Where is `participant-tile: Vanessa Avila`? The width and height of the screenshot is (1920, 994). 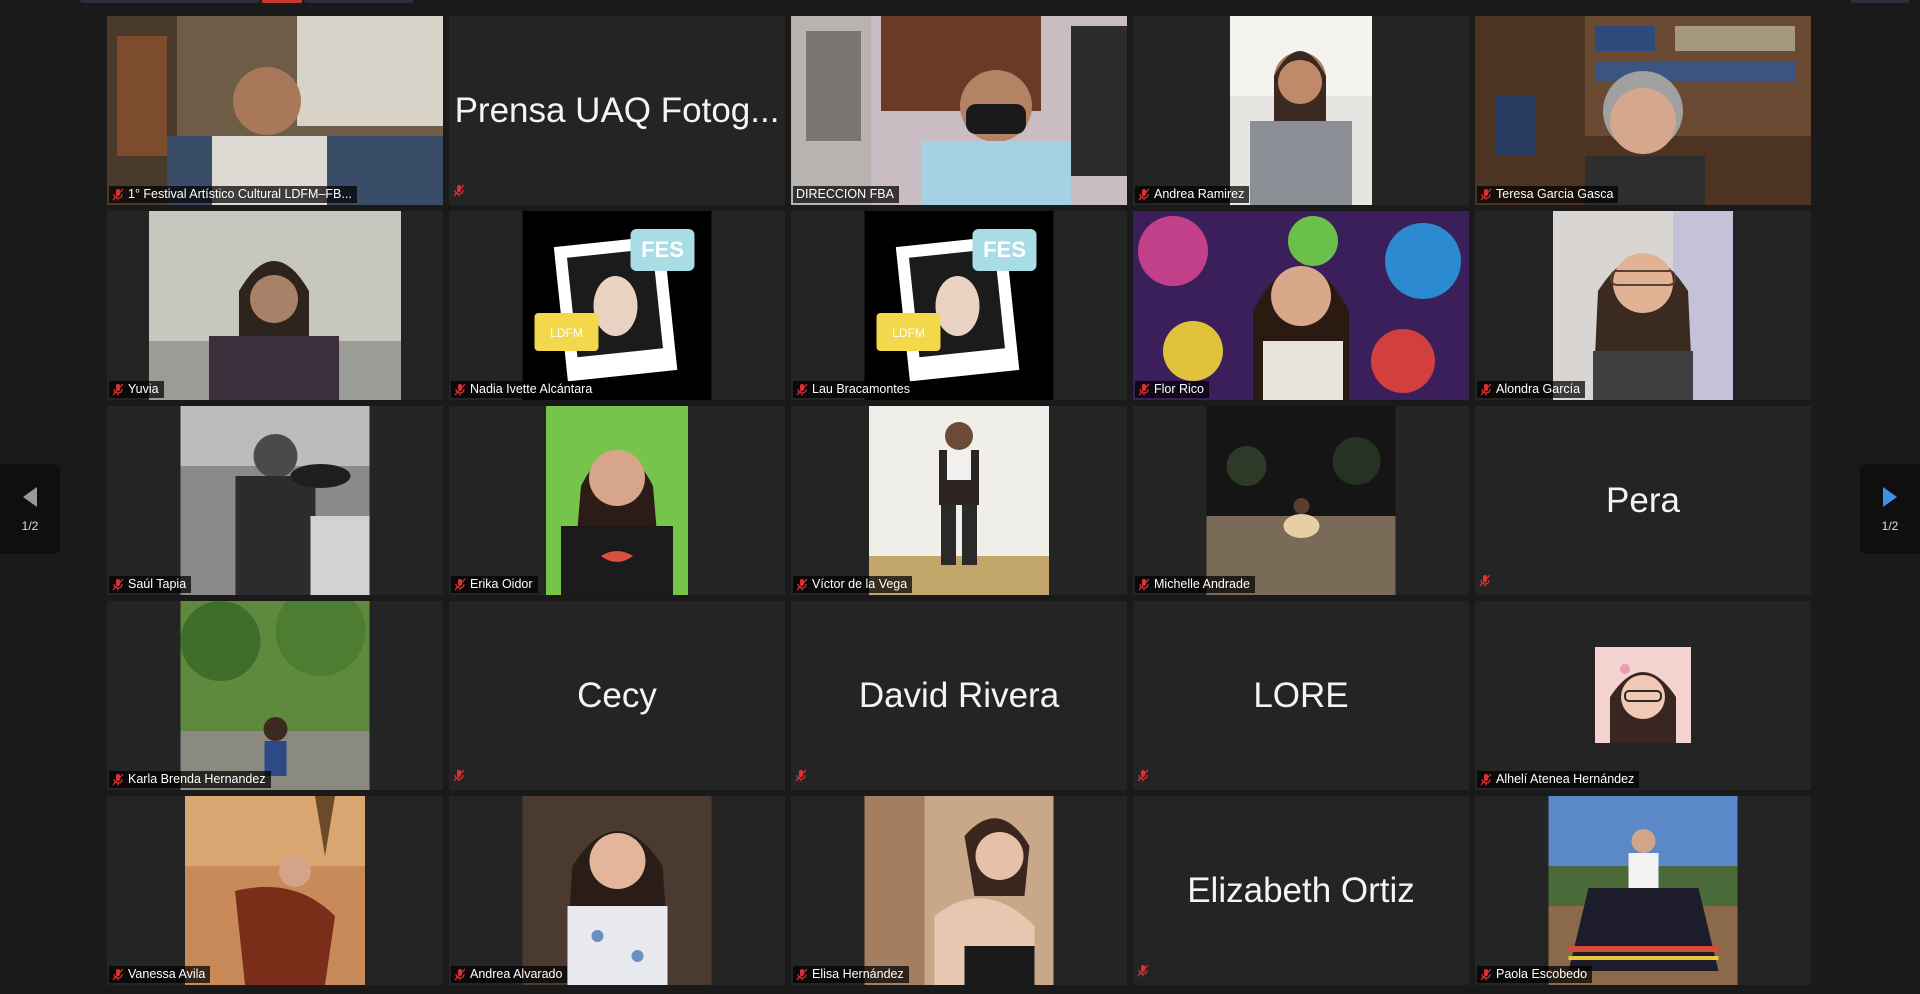 participant-tile: Vanessa Avila is located at coordinates (275, 890).